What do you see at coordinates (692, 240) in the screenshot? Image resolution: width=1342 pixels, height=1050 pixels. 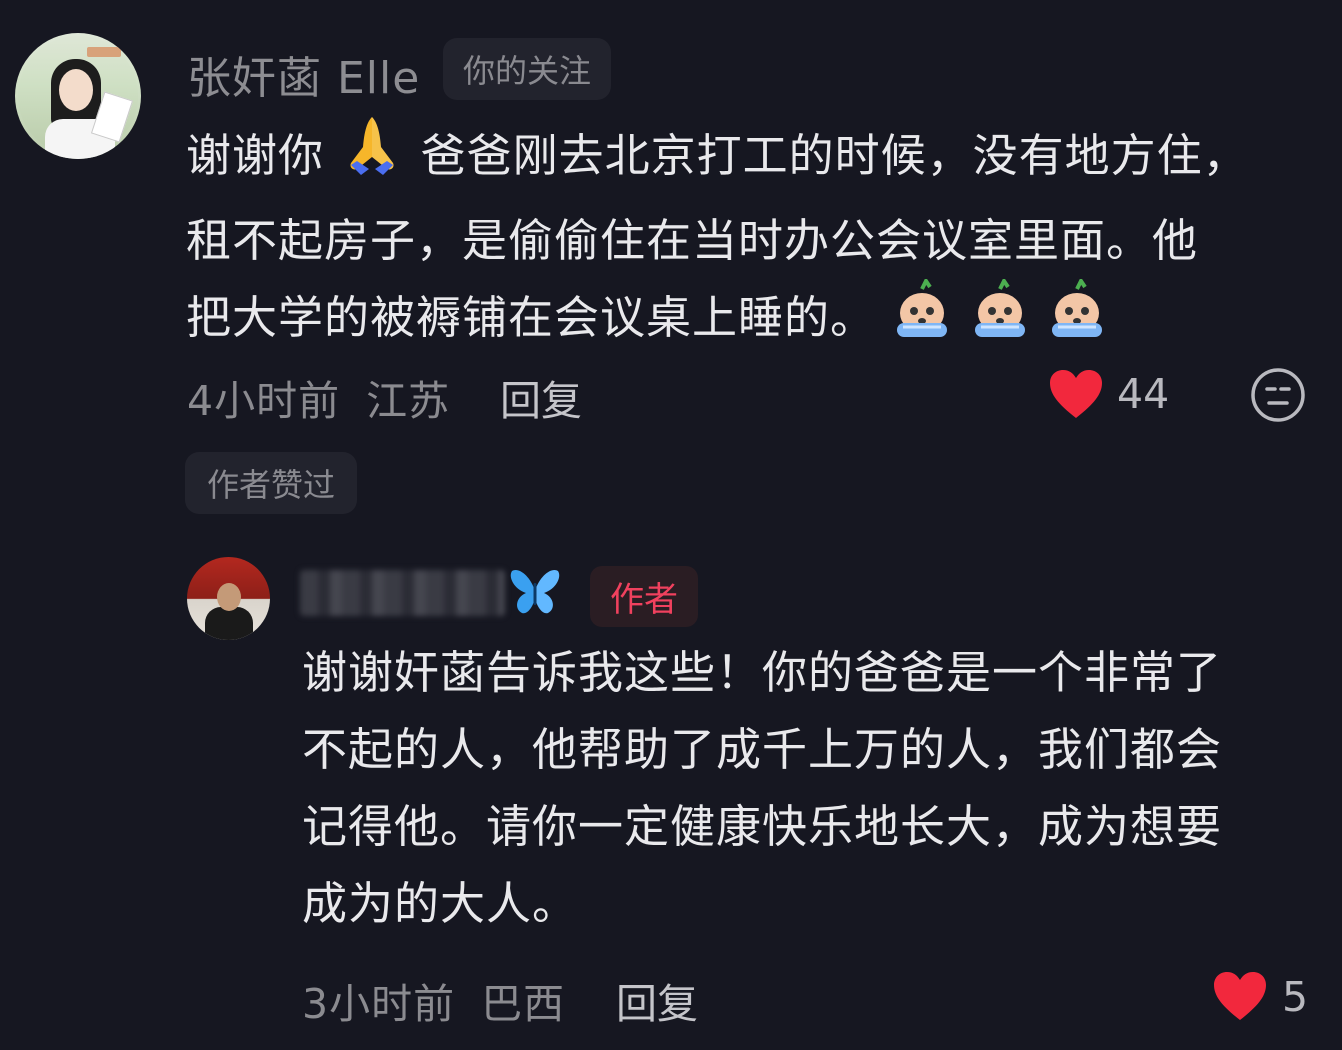 I see `comment-line: 租不起房子，是偷偷住在当时办公会议室里面。他` at bounding box center [692, 240].